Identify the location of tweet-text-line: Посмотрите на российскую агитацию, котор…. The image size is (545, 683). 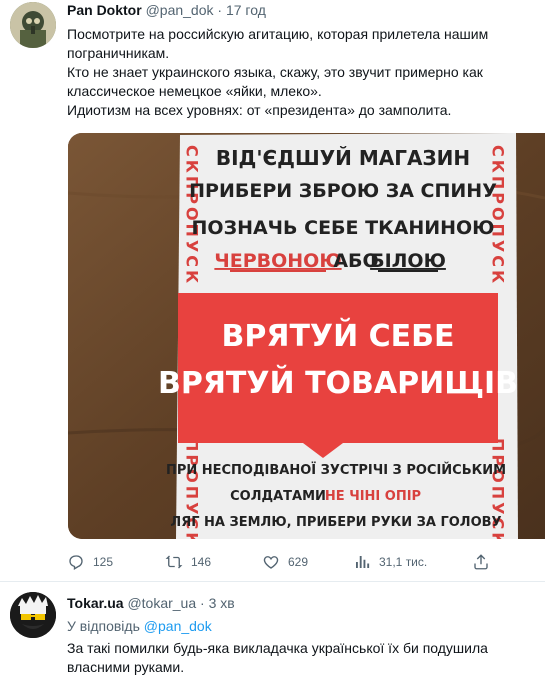
(278, 43).